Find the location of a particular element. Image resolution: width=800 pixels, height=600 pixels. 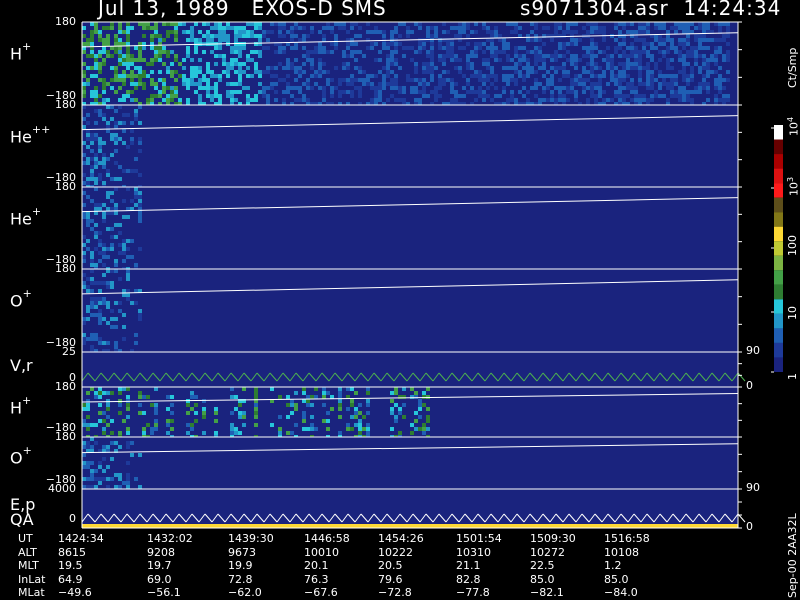

orbit-cell: 20.5 is located at coordinates (390, 565).